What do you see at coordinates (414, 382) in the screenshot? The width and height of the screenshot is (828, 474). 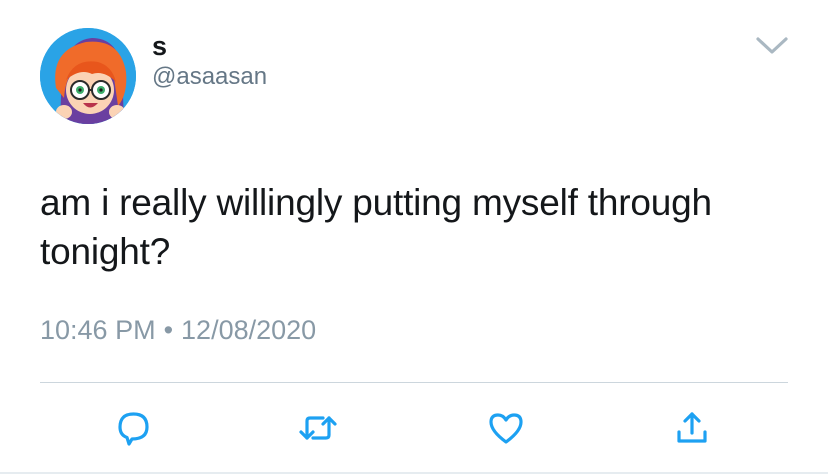 I see `divider` at bounding box center [414, 382].